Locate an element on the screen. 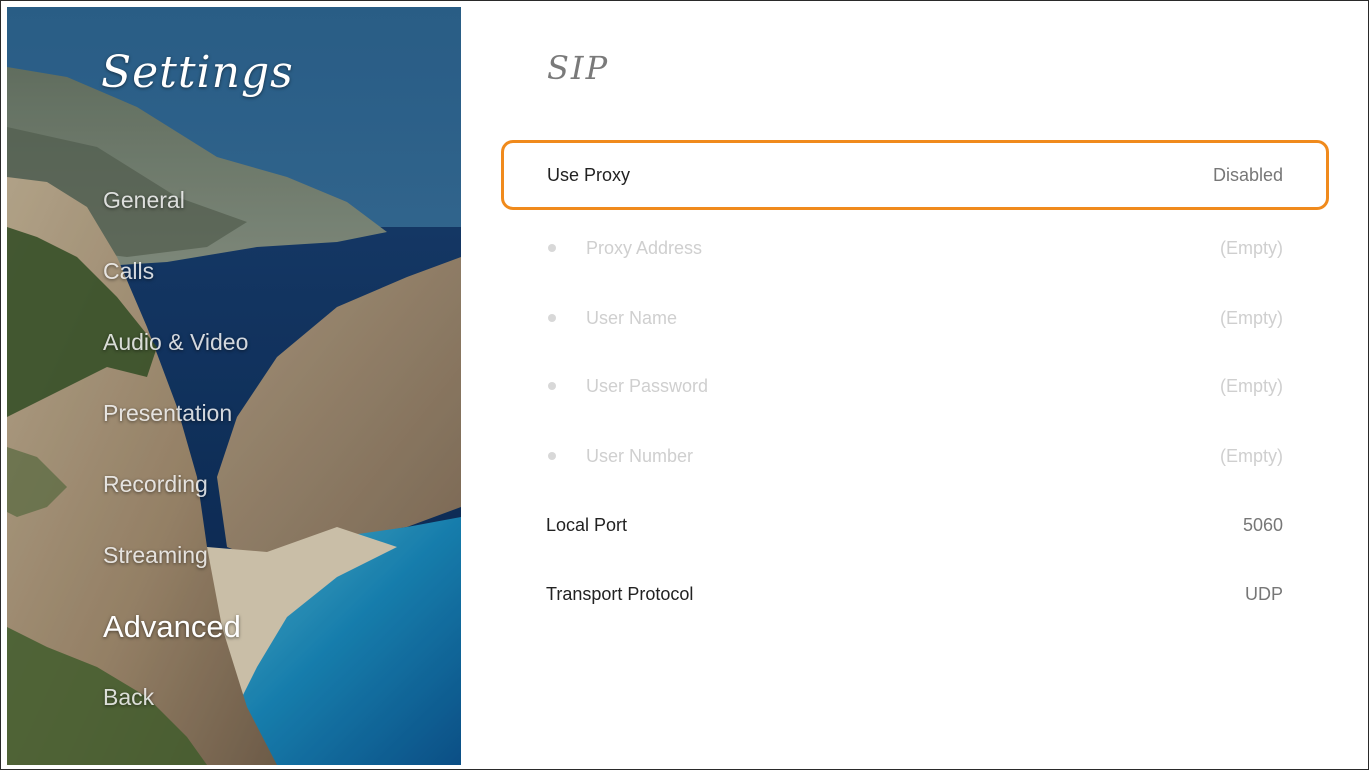  menu-item-back: Back is located at coordinates (175, 697).